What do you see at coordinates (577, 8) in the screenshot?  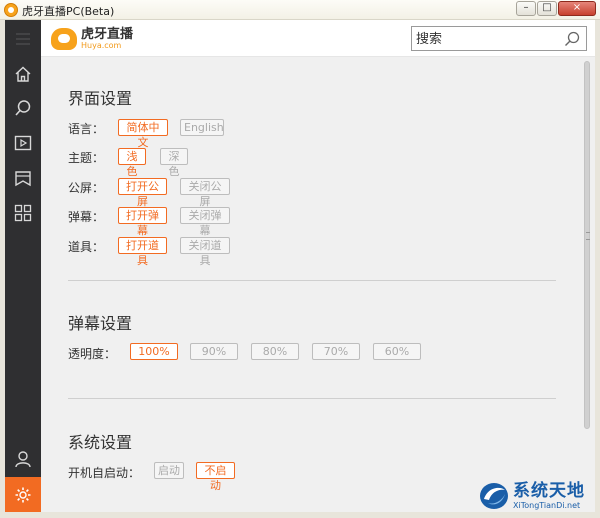 I see `close-button: ×` at bounding box center [577, 8].